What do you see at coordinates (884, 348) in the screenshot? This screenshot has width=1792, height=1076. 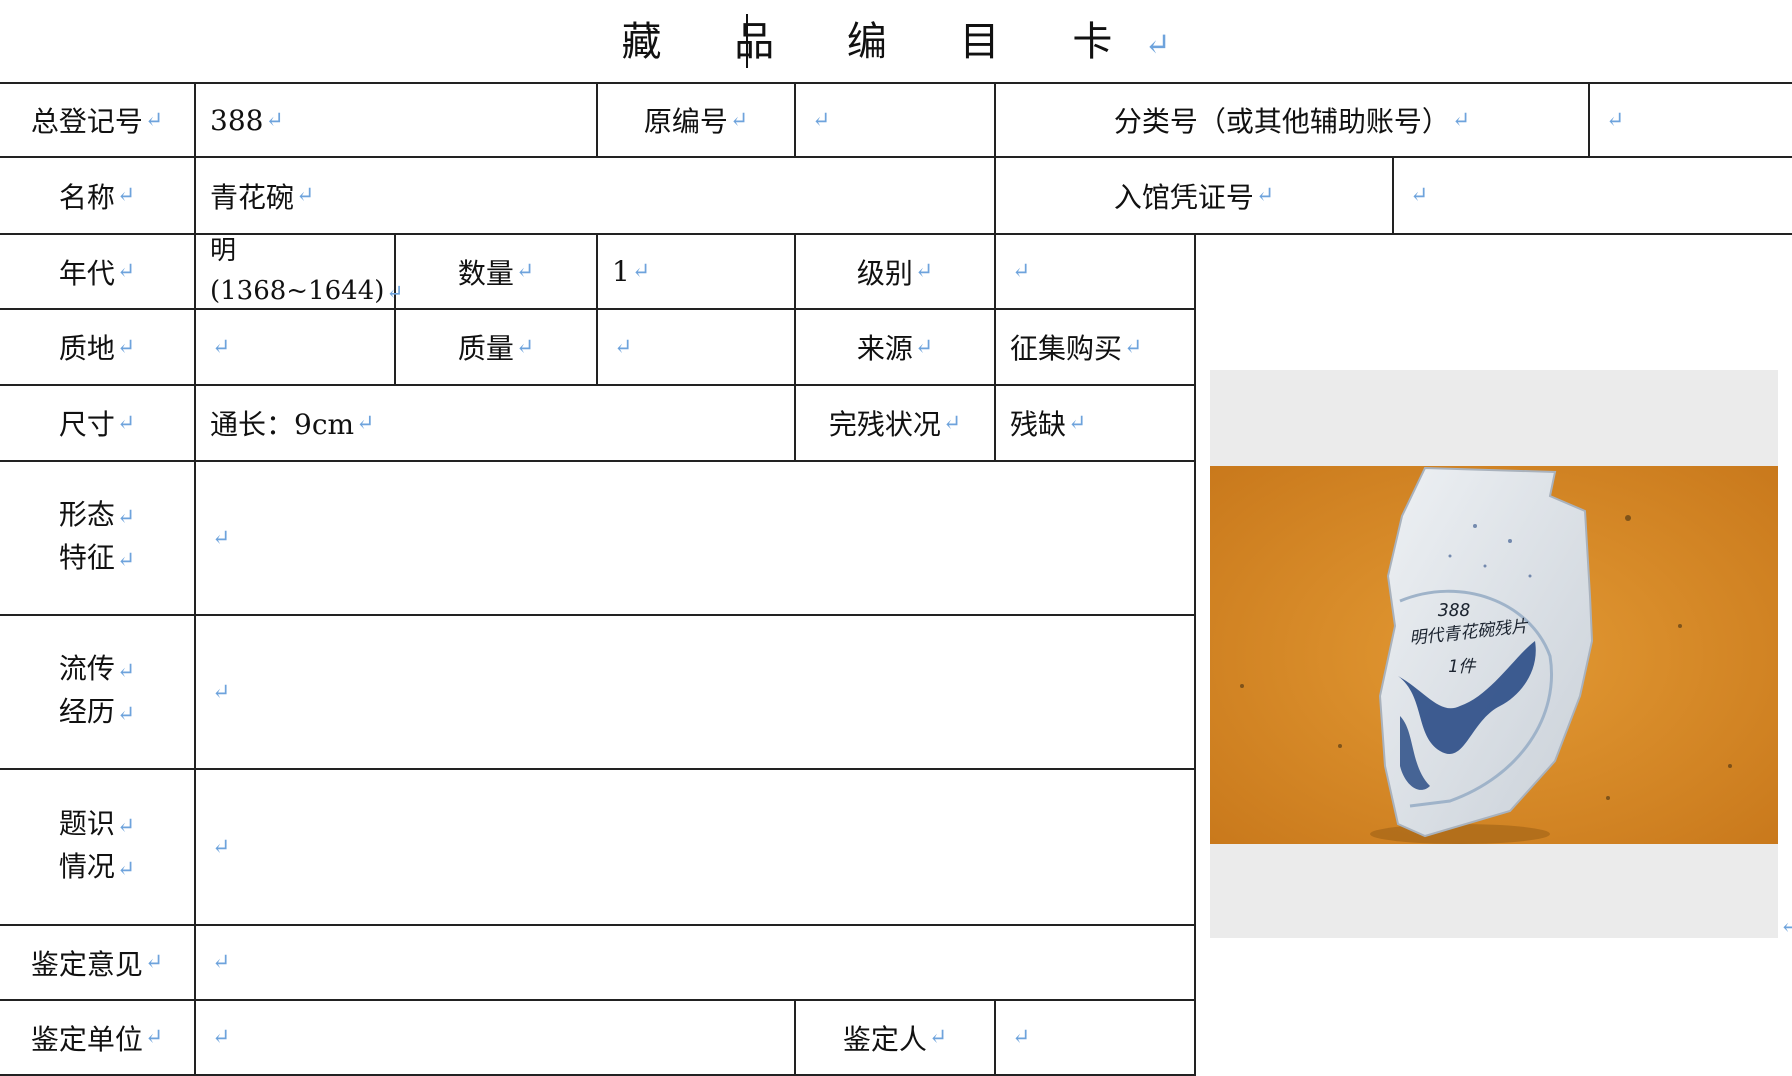 I see `cell-text: 来源` at bounding box center [884, 348].